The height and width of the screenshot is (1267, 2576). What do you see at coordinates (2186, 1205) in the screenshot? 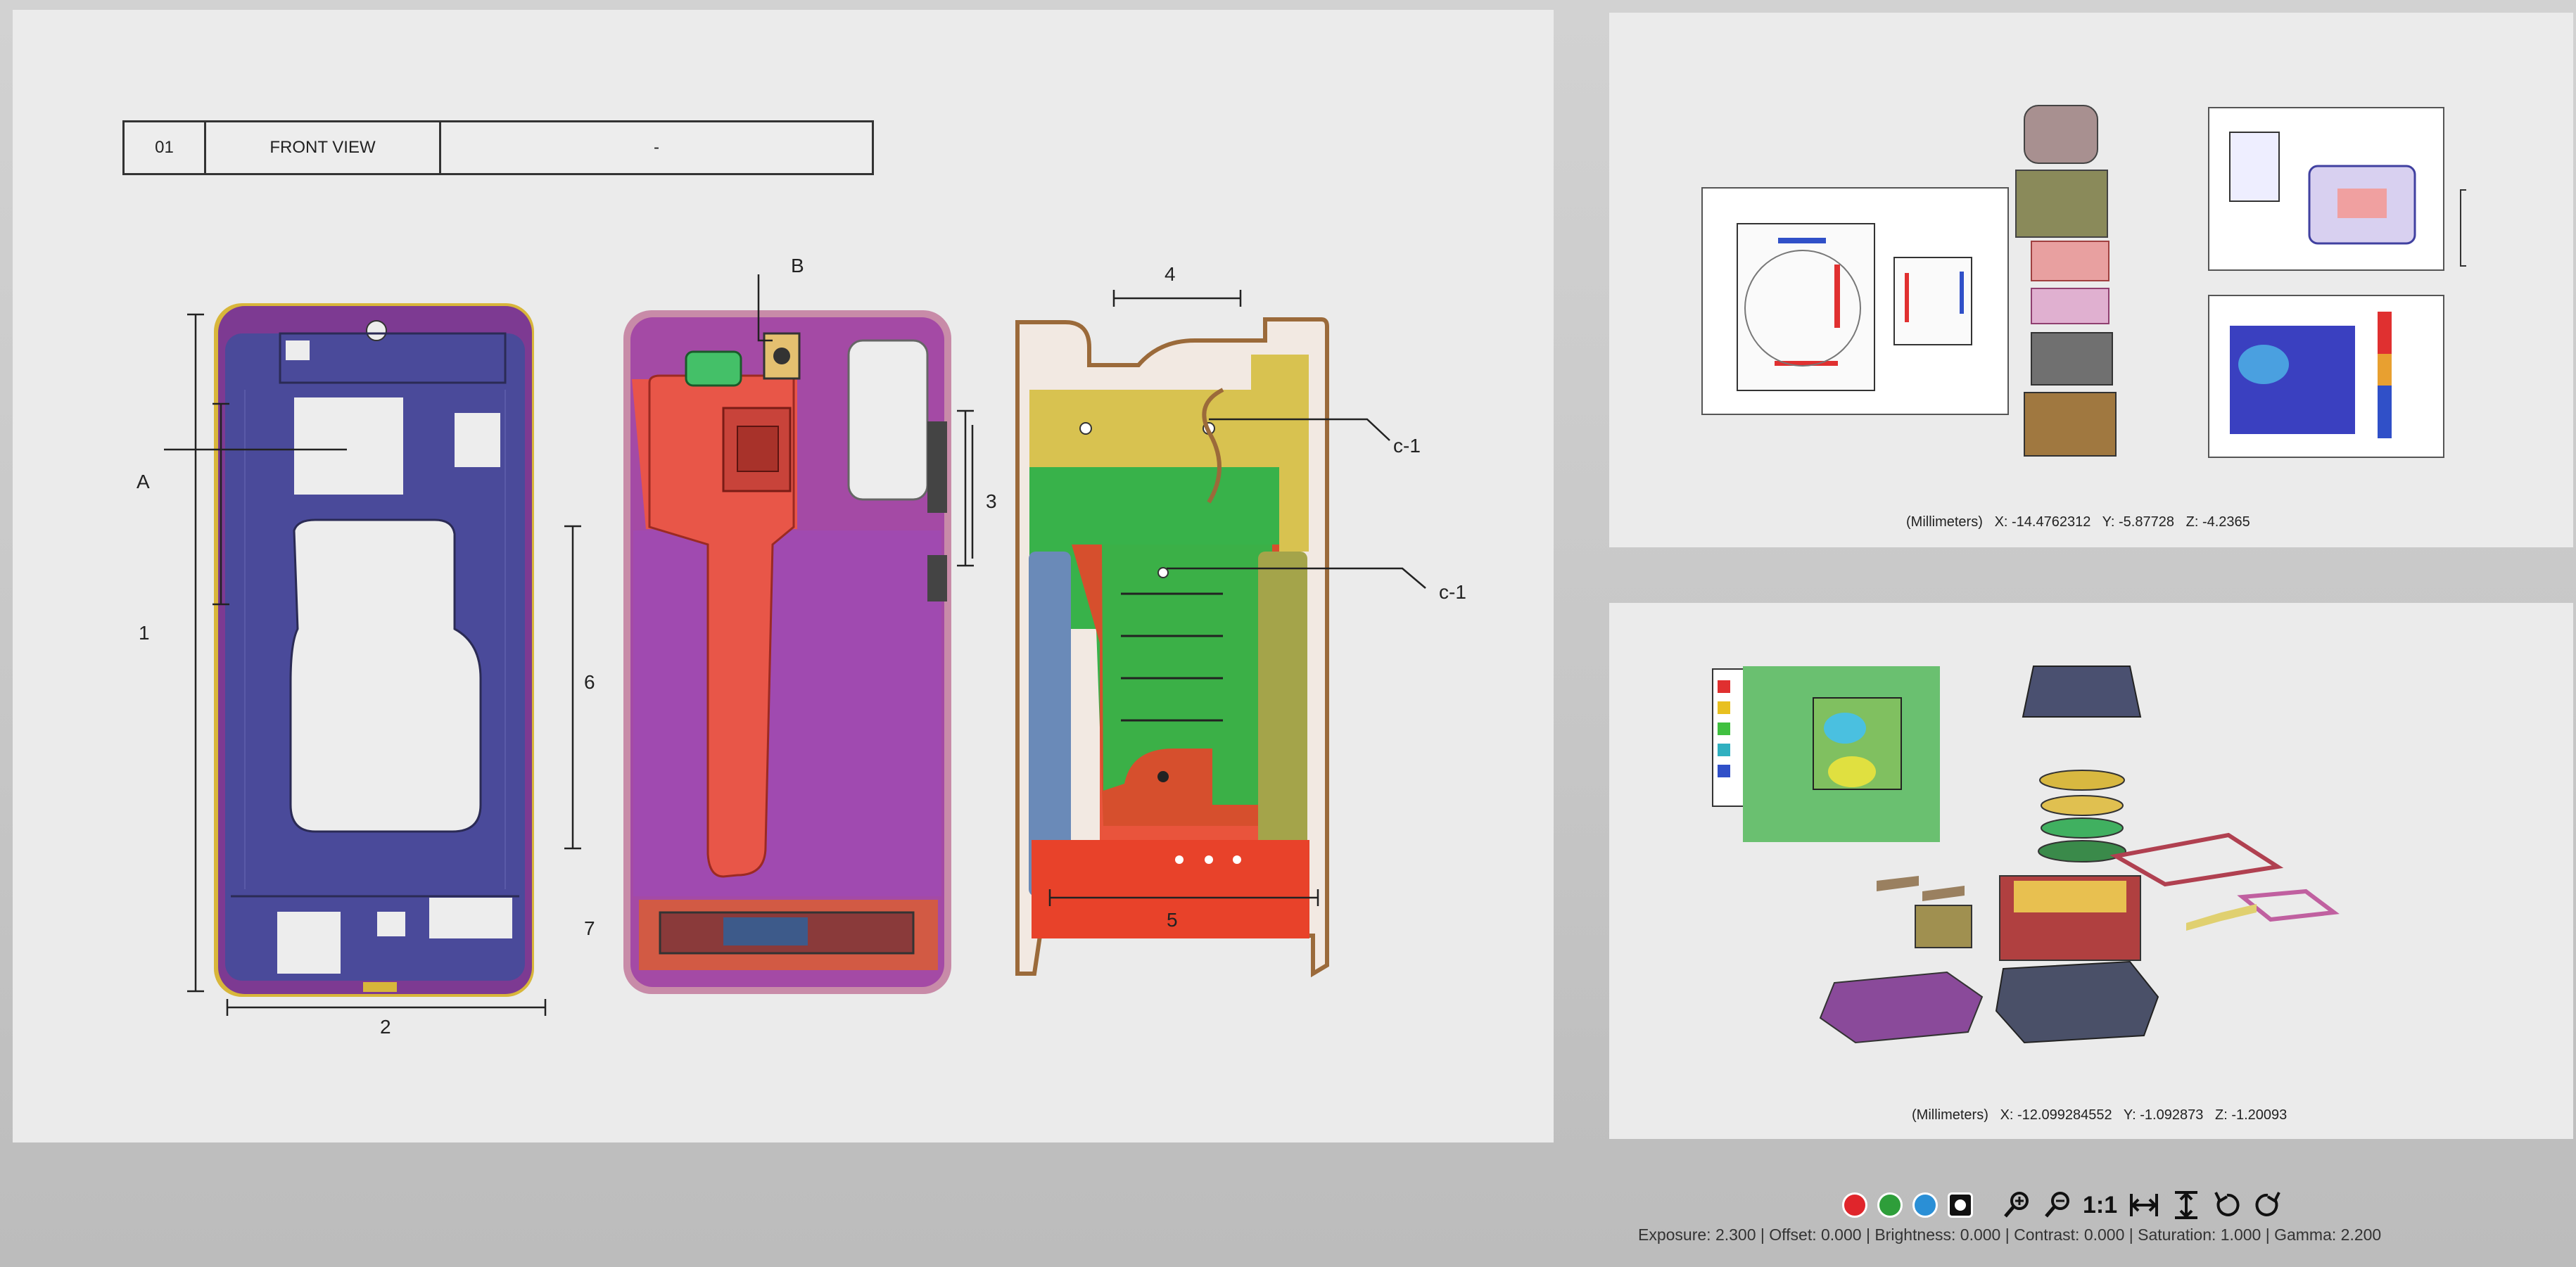
I see `fit-height-icon` at bounding box center [2186, 1205].